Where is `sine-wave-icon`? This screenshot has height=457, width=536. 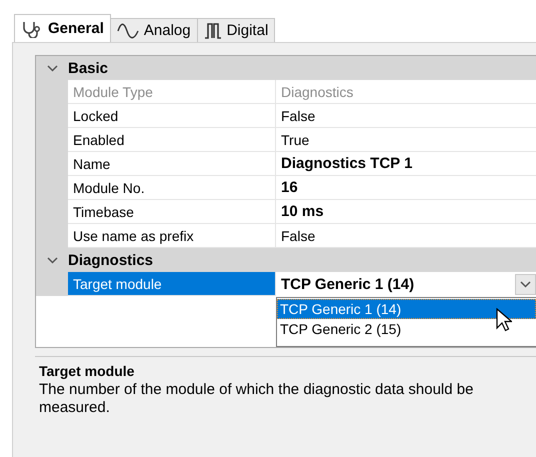
sine-wave-icon is located at coordinates (127, 30).